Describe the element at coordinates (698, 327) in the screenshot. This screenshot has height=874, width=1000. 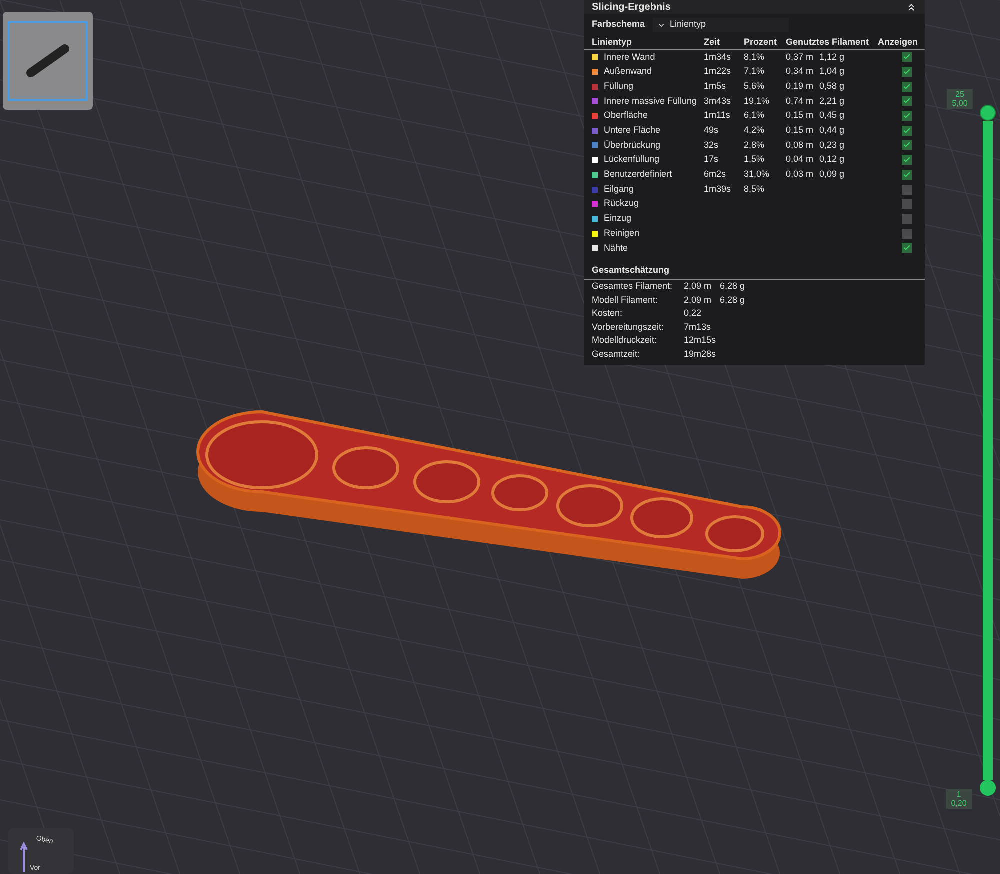
I see `summary-value: 7m13s` at that location.